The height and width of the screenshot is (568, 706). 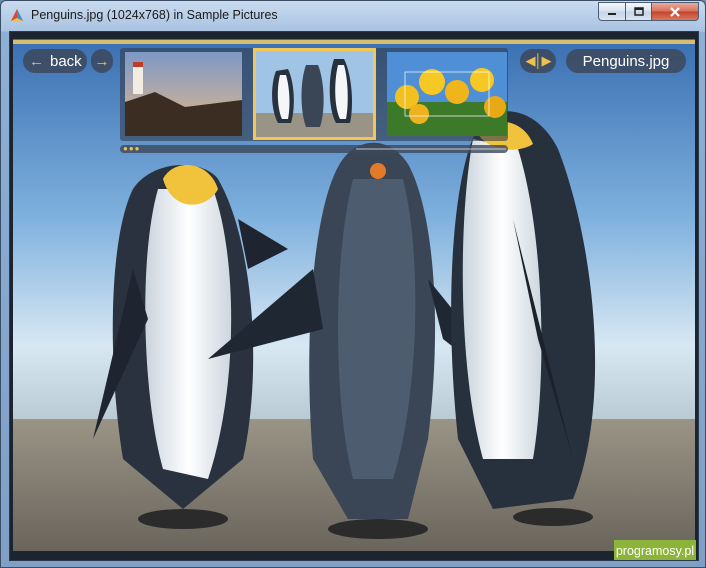 I want to click on prev-next-icon: ◀│▶, so click(x=538, y=60).